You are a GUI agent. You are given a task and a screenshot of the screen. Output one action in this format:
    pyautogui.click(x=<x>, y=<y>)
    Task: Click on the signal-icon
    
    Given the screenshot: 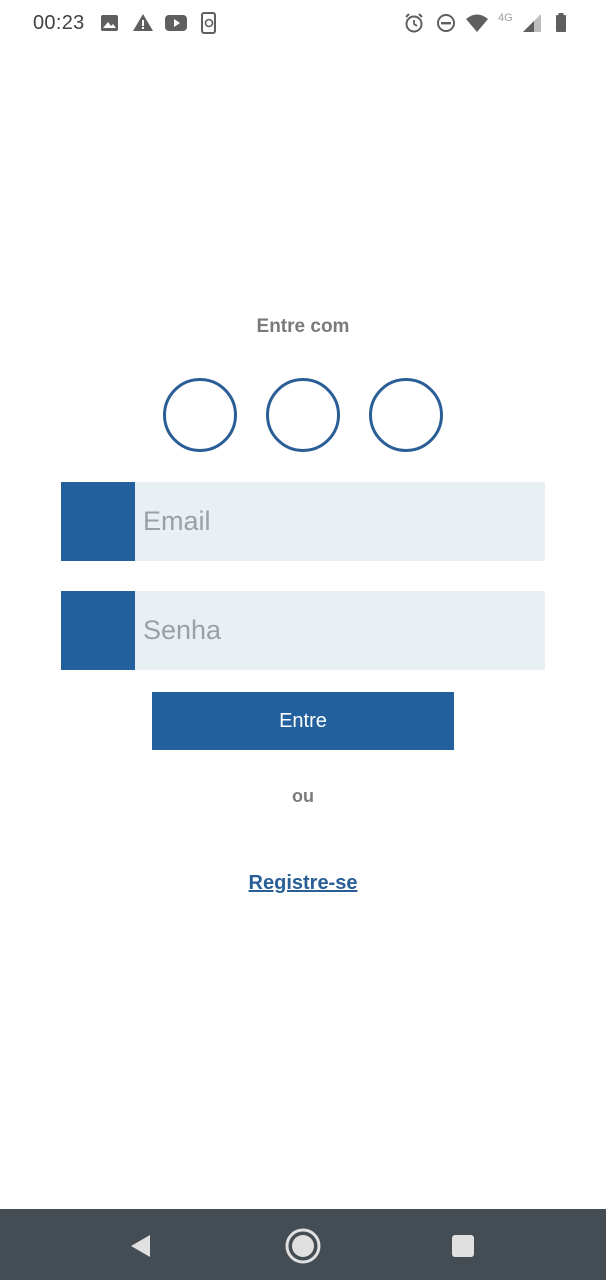 What is the action you would take?
    pyautogui.click(x=532, y=23)
    